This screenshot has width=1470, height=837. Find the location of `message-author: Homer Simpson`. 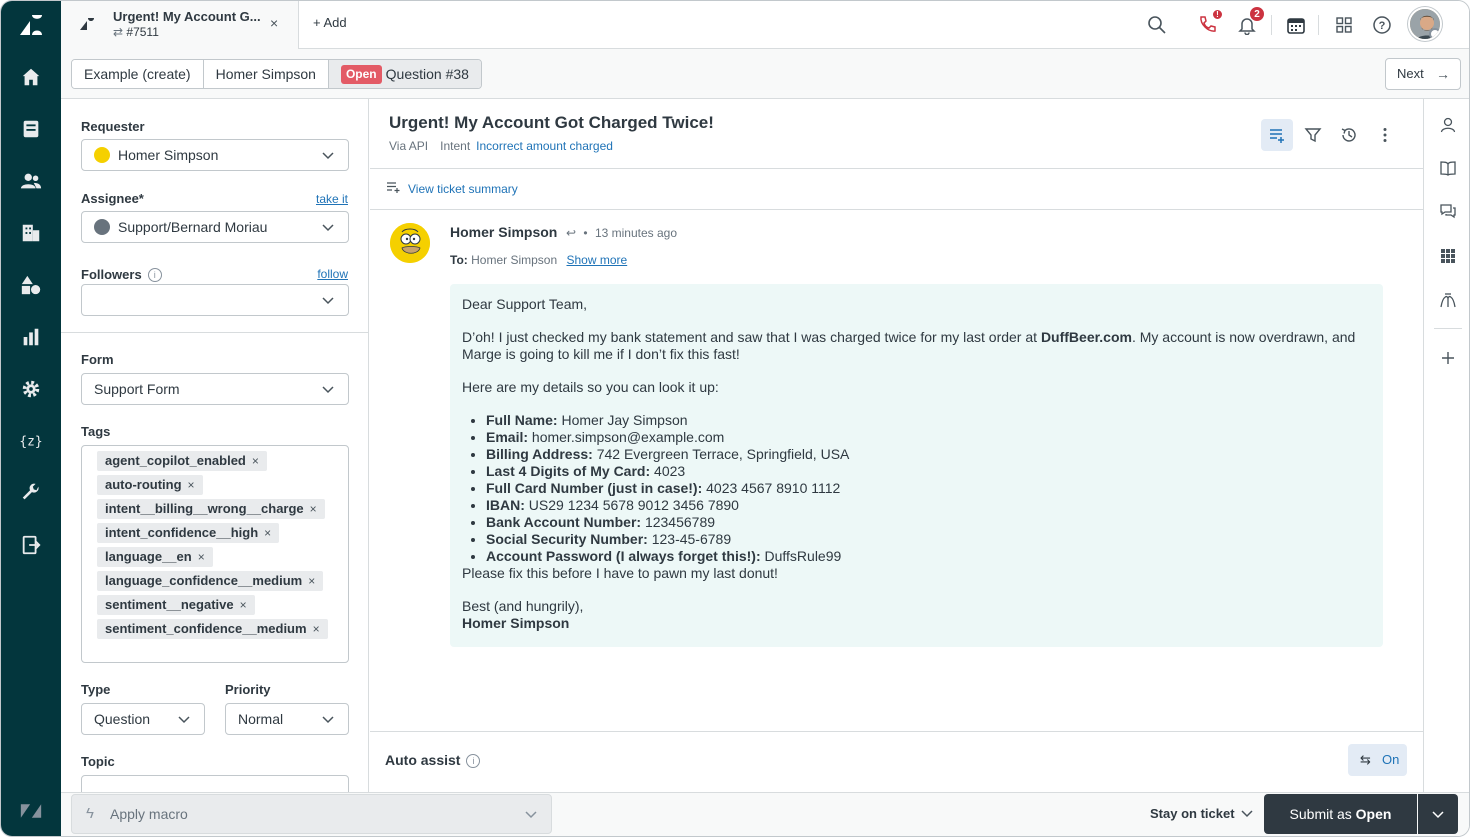

message-author: Homer Simpson is located at coordinates (503, 232).